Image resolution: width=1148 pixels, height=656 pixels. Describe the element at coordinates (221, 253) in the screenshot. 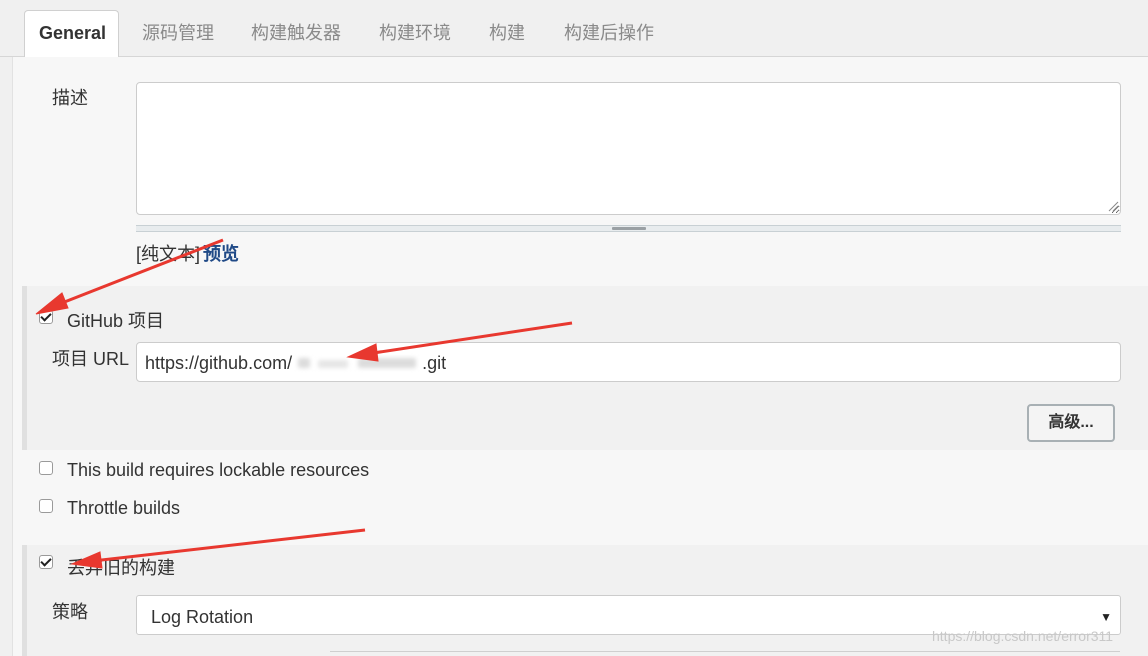

I see `preview-link: 预览` at that location.